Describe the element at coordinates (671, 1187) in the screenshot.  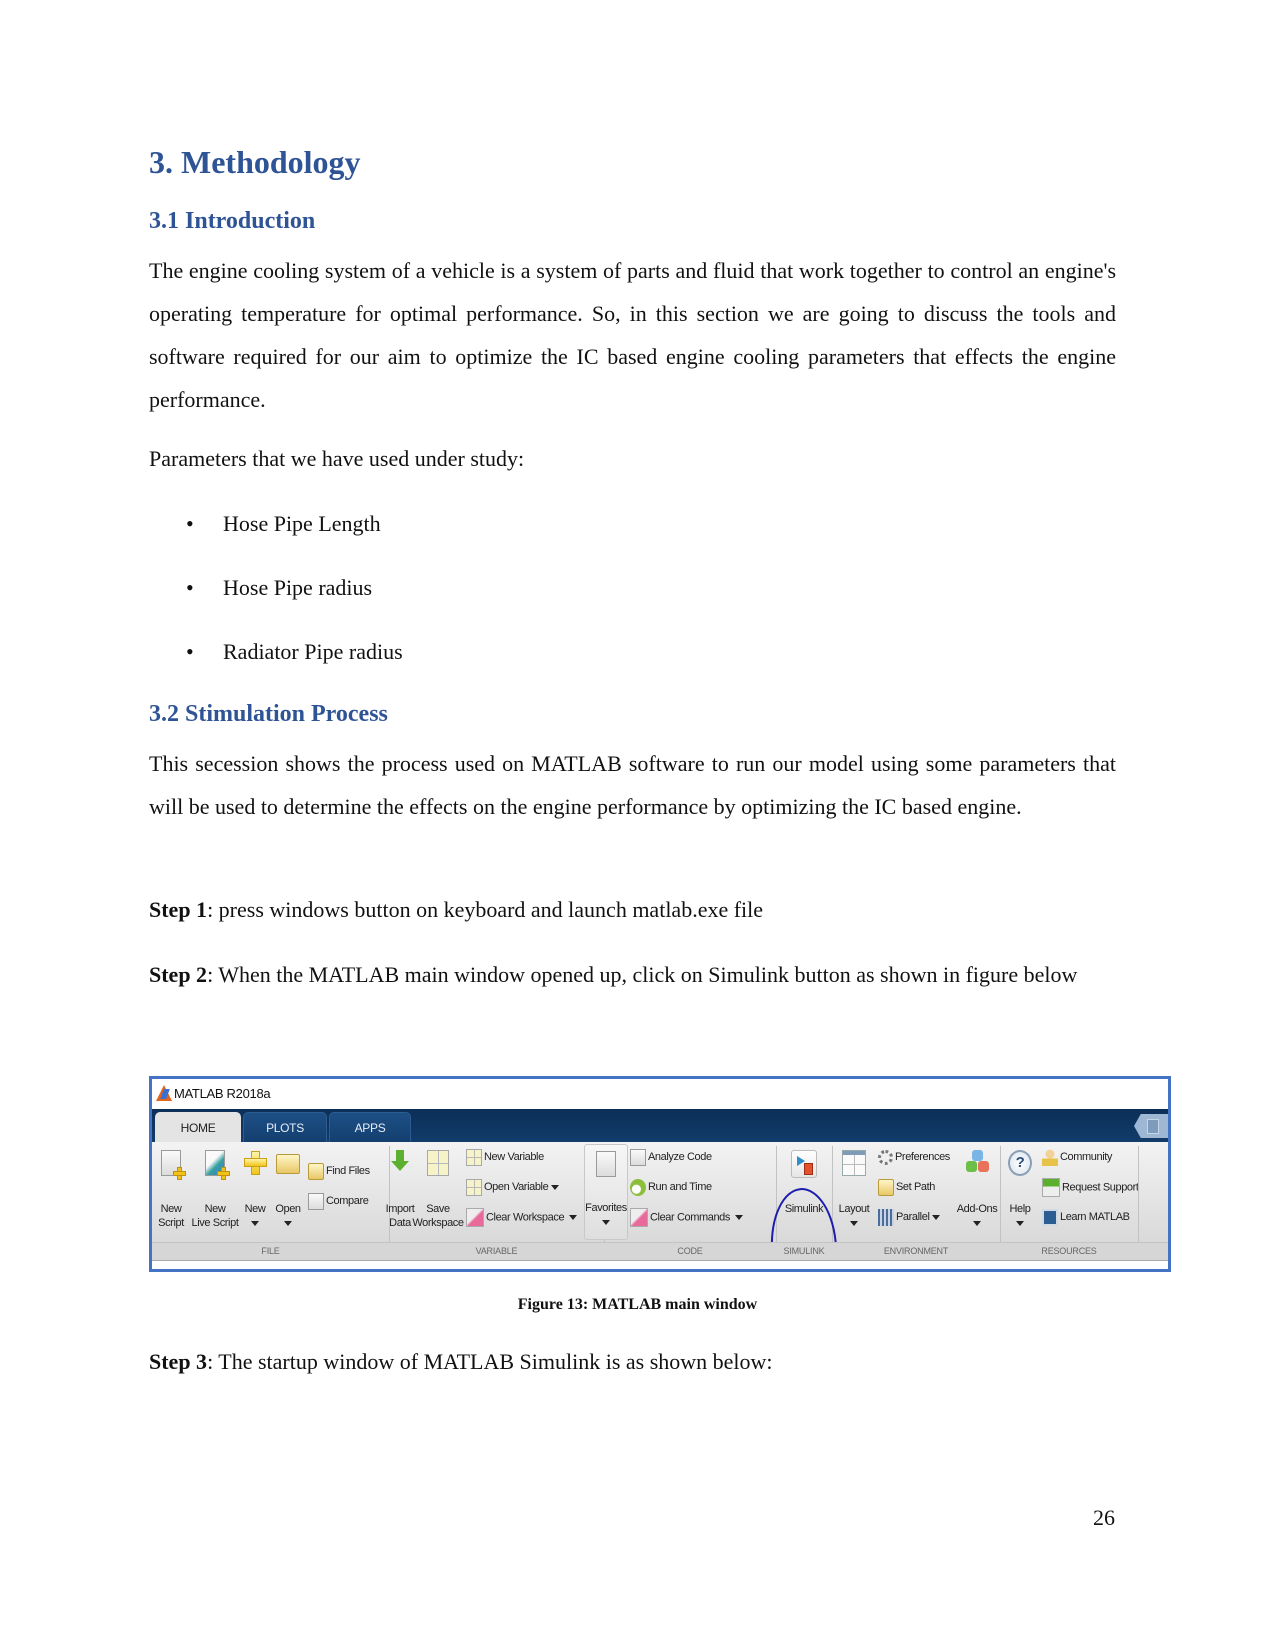
I see `run-and-time-button: Run and Time` at that location.